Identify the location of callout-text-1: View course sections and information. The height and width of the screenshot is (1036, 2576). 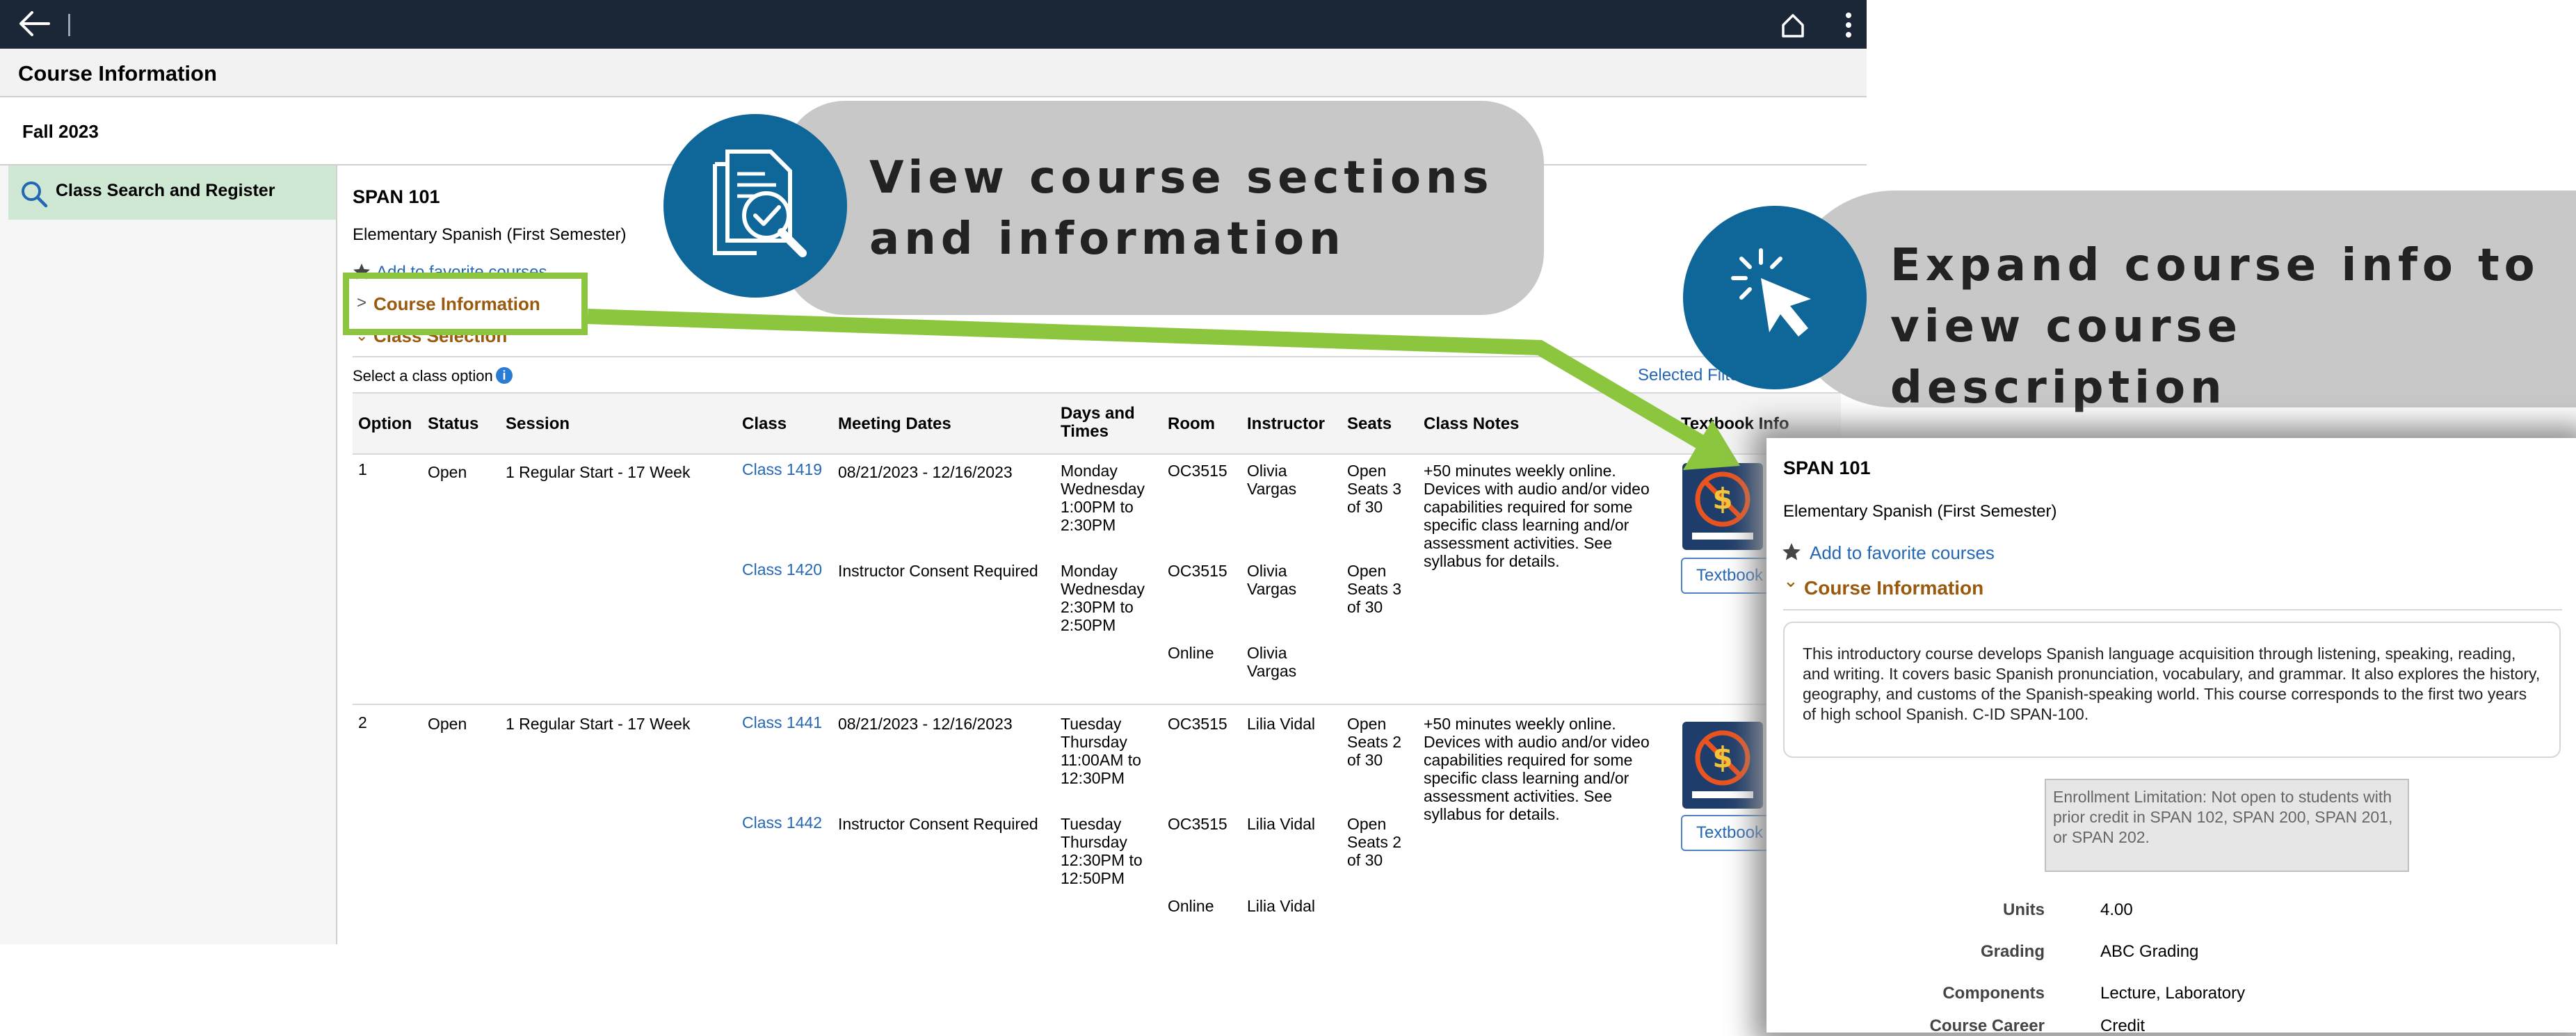
(1181, 208).